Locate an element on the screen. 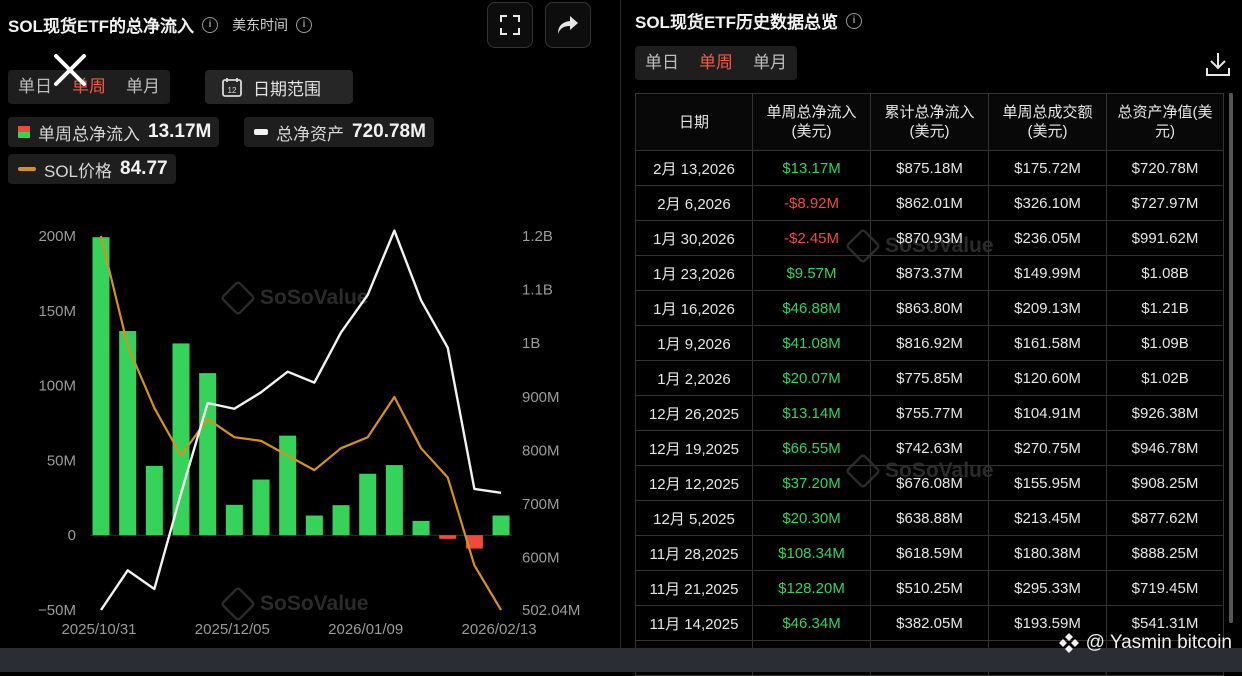 The height and width of the screenshot is (676, 1242). table-cell: $946.78M is located at coordinates (1165, 448).